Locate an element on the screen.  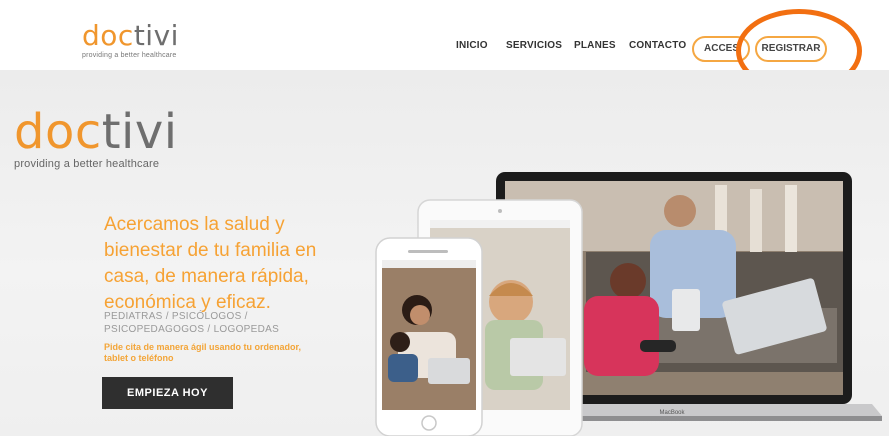
nav-inicio: INICIO is located at coordinates (472, 45).